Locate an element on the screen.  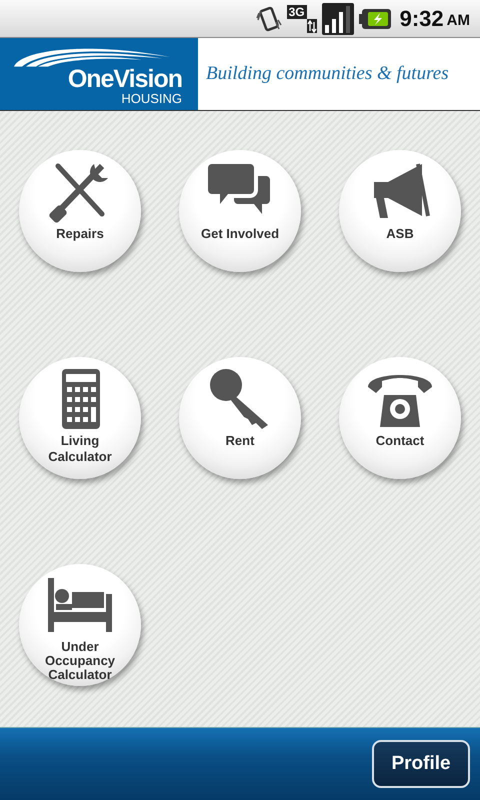
data-arrows-icon is located at coordinates (311, 25).